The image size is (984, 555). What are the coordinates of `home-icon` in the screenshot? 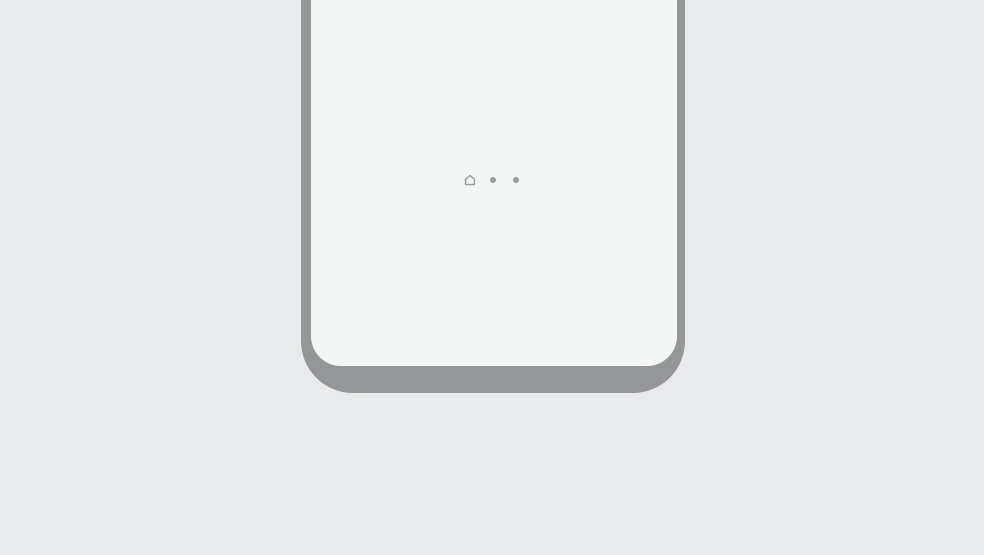 It's located at (470, 180).